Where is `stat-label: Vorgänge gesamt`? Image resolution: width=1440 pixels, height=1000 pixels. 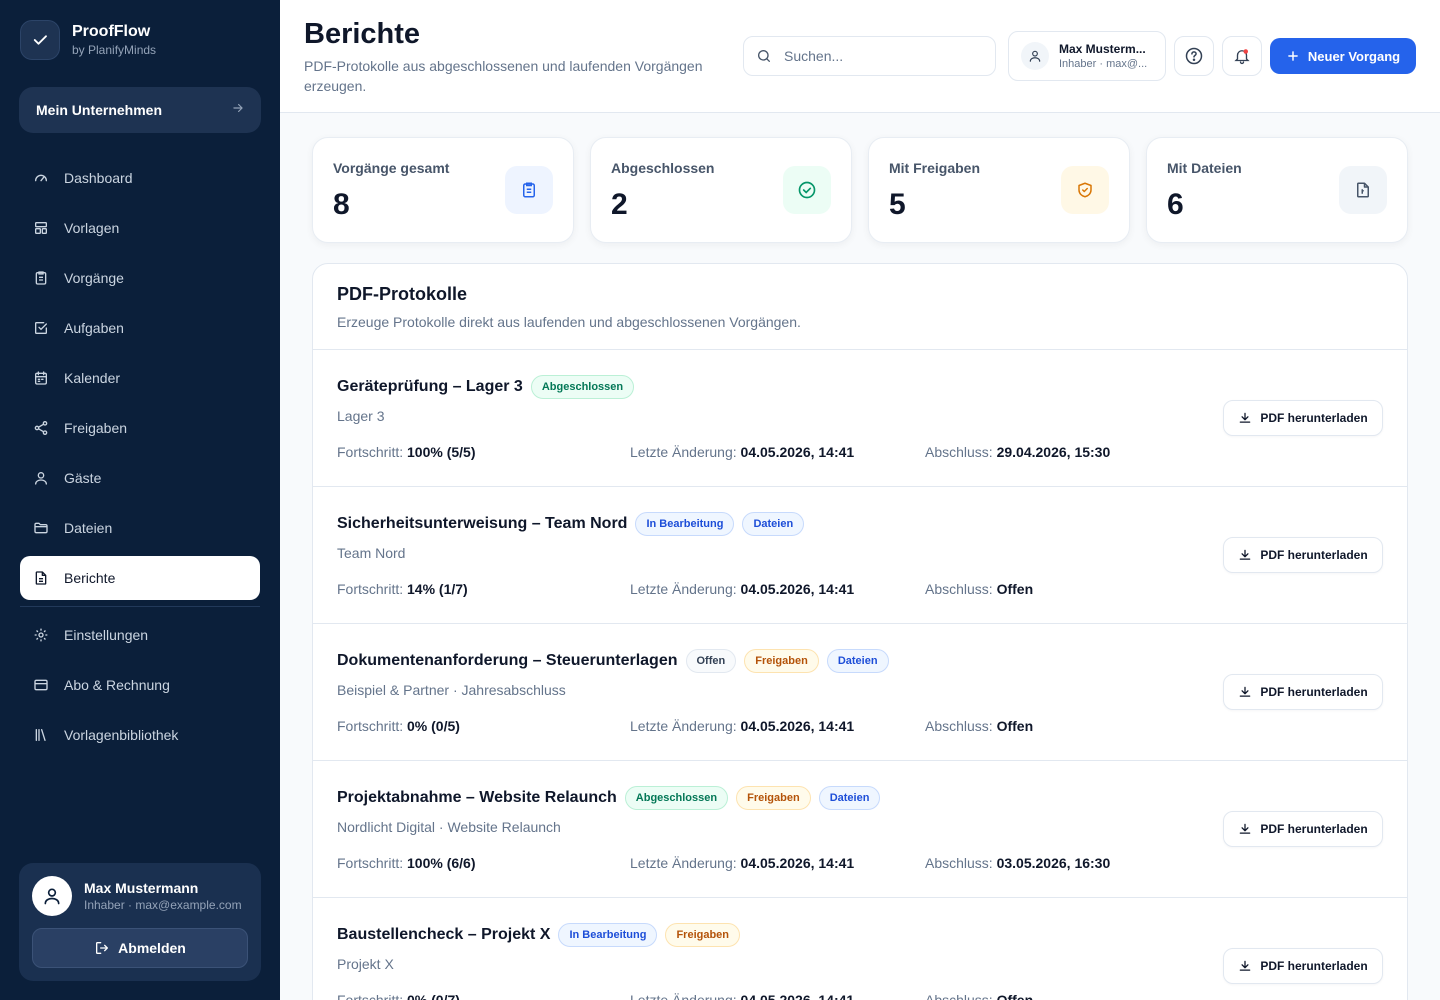 stat-label: Vorgänge gesamt is located at coordinates (391, 168).